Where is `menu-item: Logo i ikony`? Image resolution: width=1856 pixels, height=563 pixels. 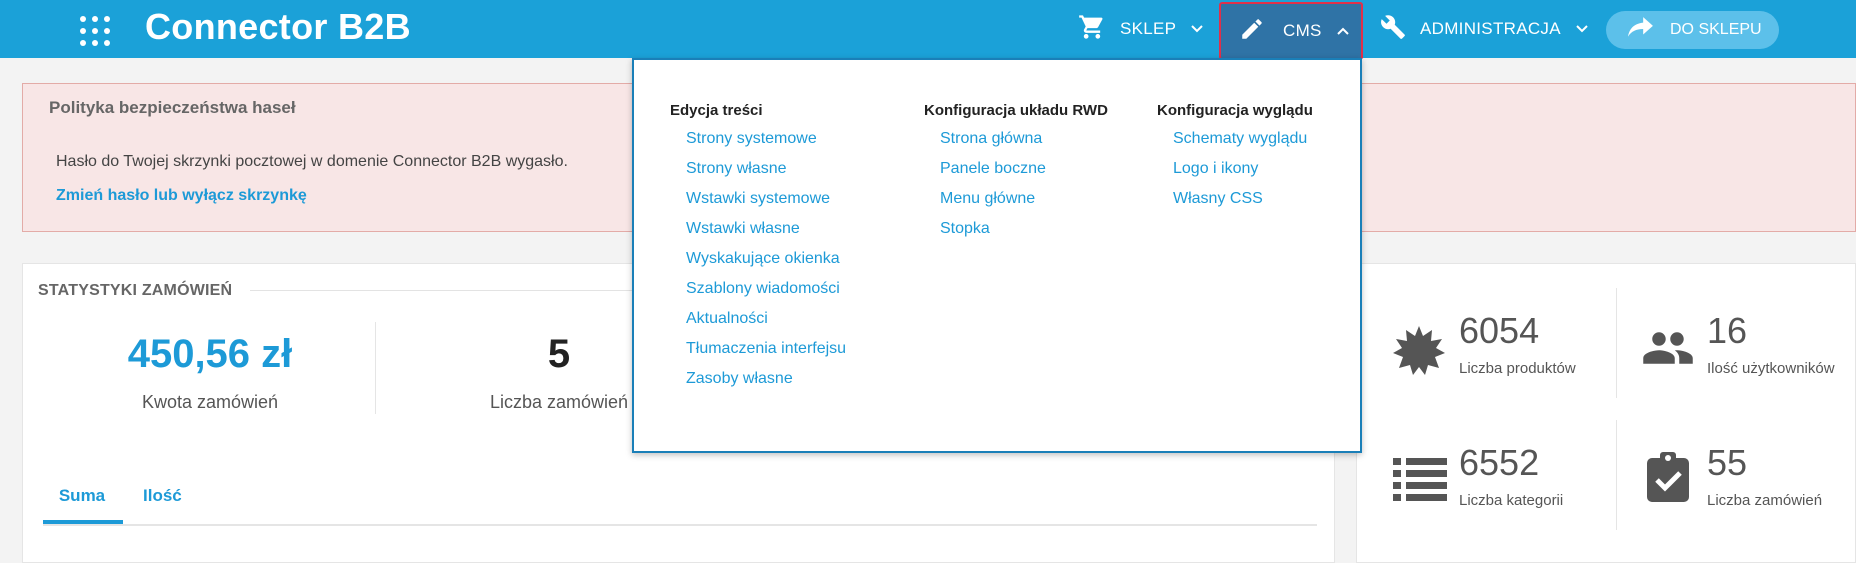 menu-item: Logo i ikony is located at coordinates (1235, 174).